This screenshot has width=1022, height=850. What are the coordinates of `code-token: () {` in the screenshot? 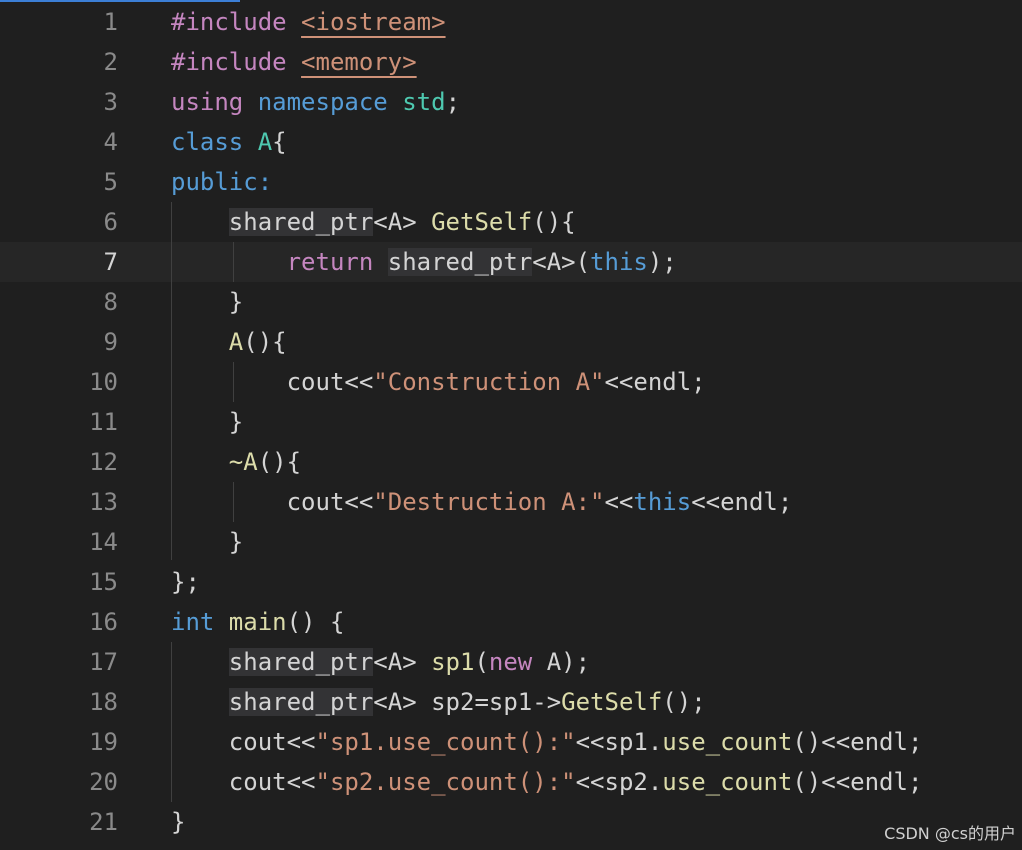 It's located at (315, 622).